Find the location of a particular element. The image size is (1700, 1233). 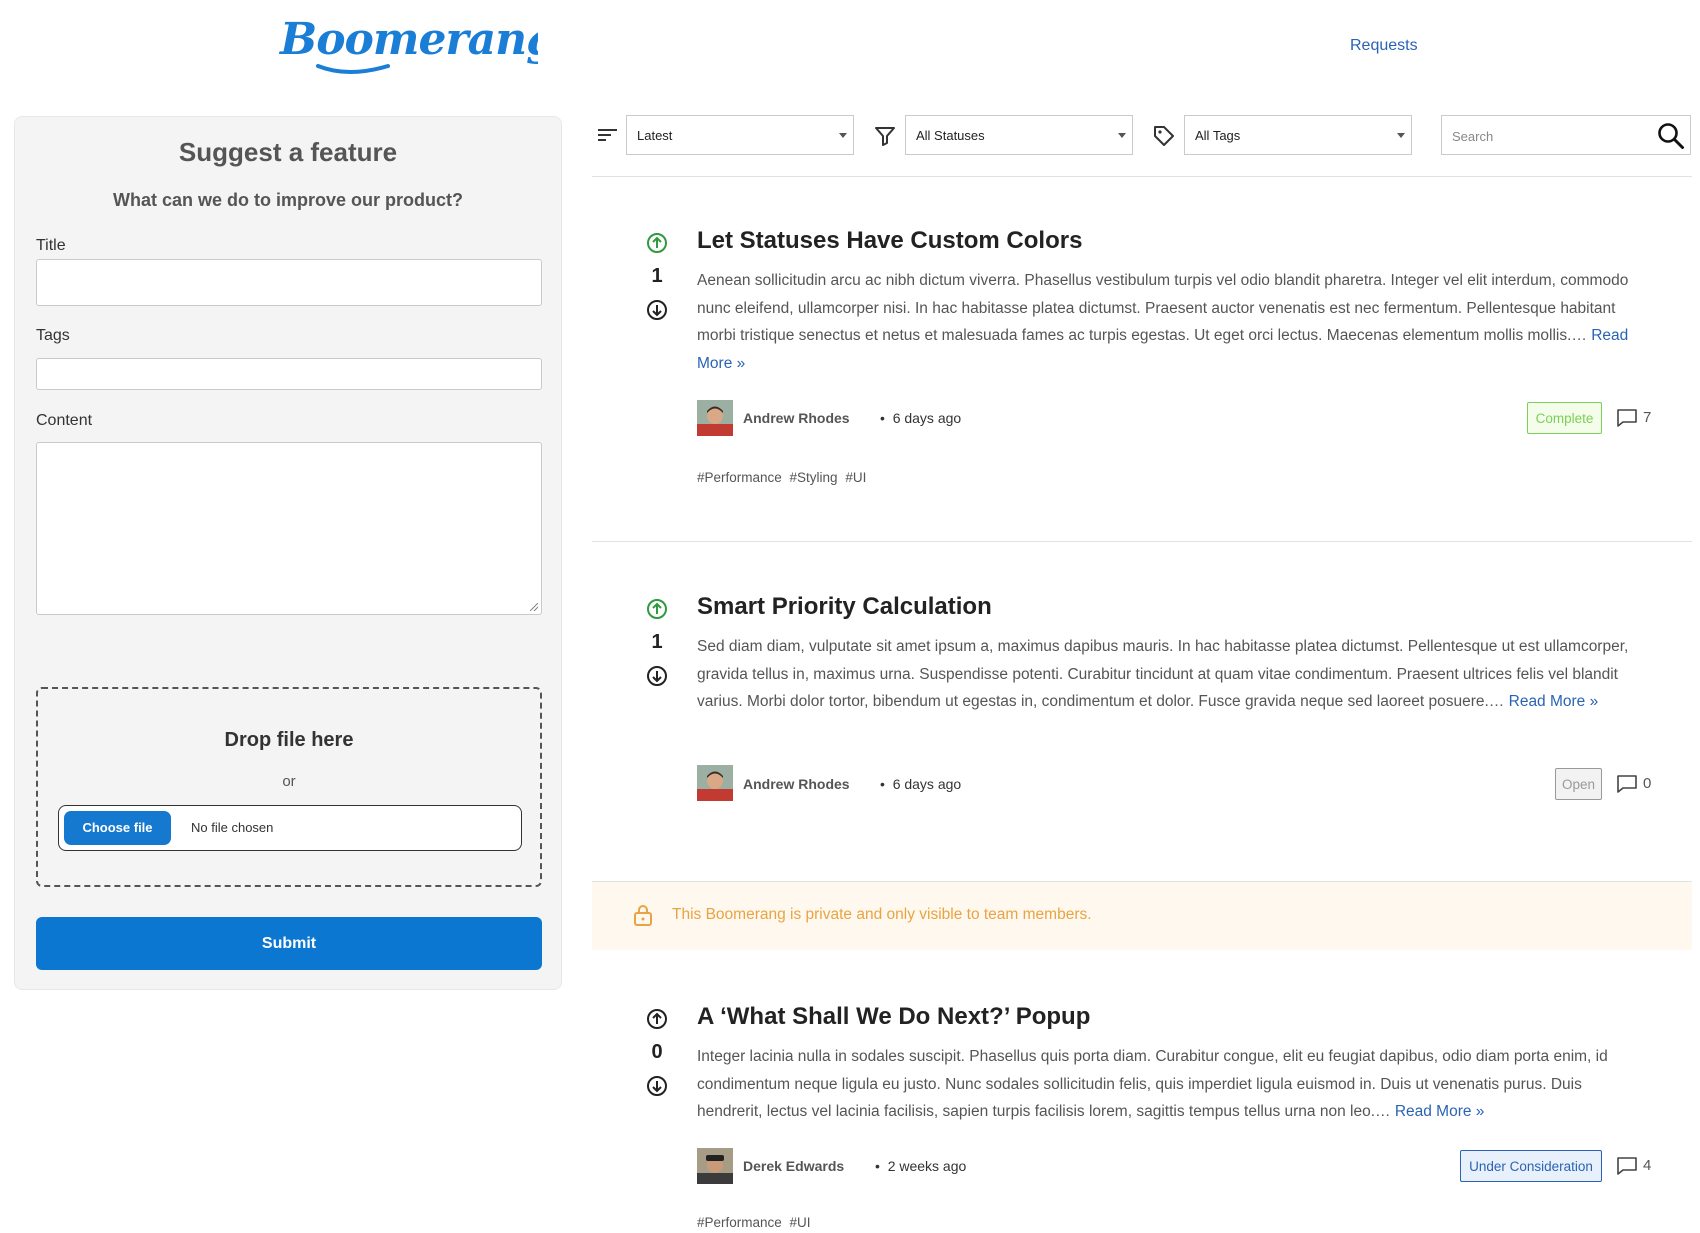

search-input: Search is located at coordinates (1566, 135).